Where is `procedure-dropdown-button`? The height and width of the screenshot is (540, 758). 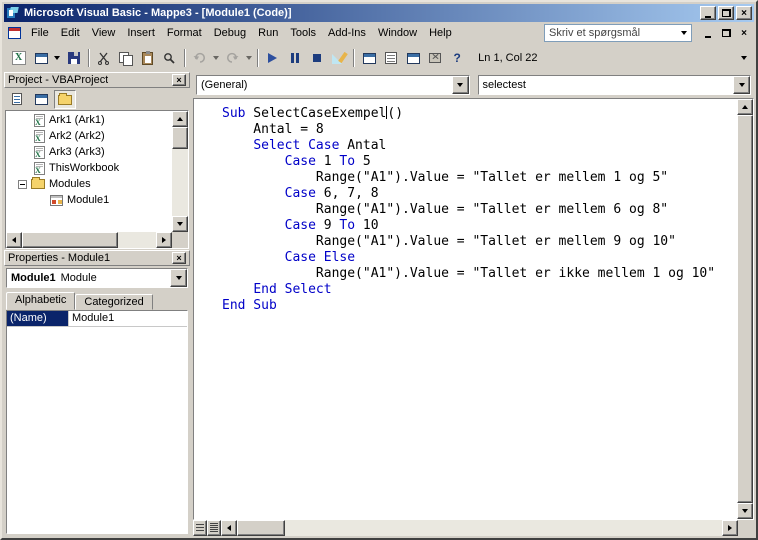 procedure-dropdown-button is located at coordinates (741, 85).